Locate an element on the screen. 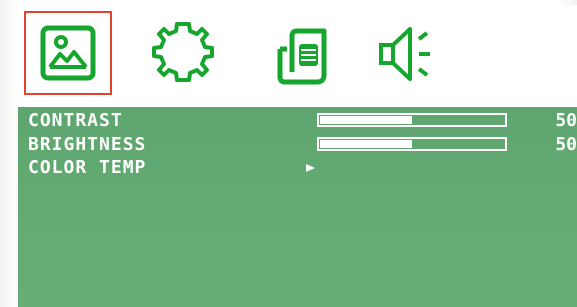  color-temp-row: COLOR TEMP is located at coordinates (297, 170).